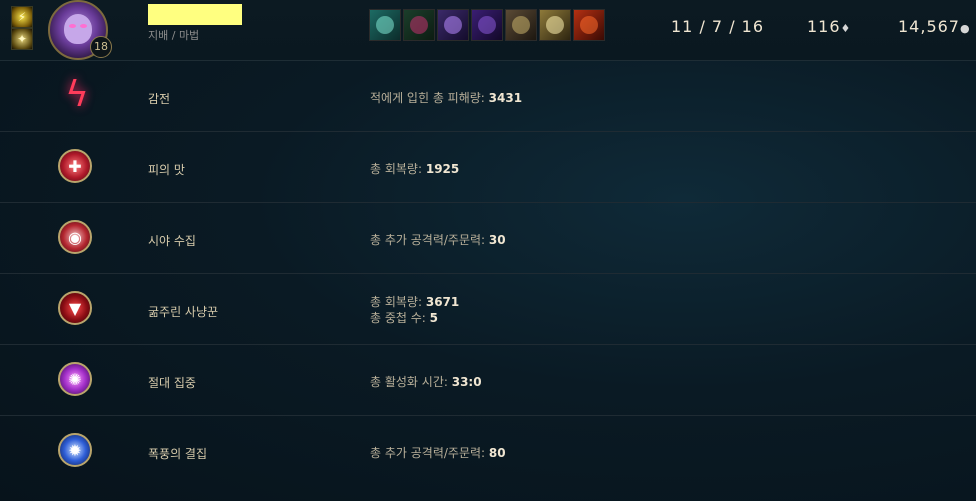 Image resolution: width=976 pixels, height=501 pixels. I want to click on redacted-player-name, so click(195, 14).